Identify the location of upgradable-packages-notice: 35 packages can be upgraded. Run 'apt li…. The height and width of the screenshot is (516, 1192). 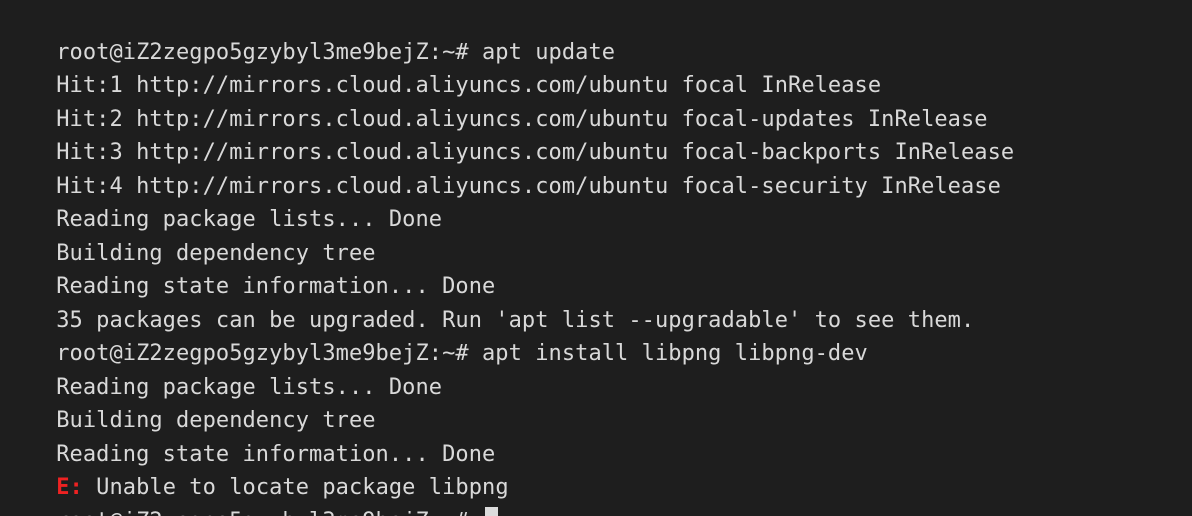
(515, 320).